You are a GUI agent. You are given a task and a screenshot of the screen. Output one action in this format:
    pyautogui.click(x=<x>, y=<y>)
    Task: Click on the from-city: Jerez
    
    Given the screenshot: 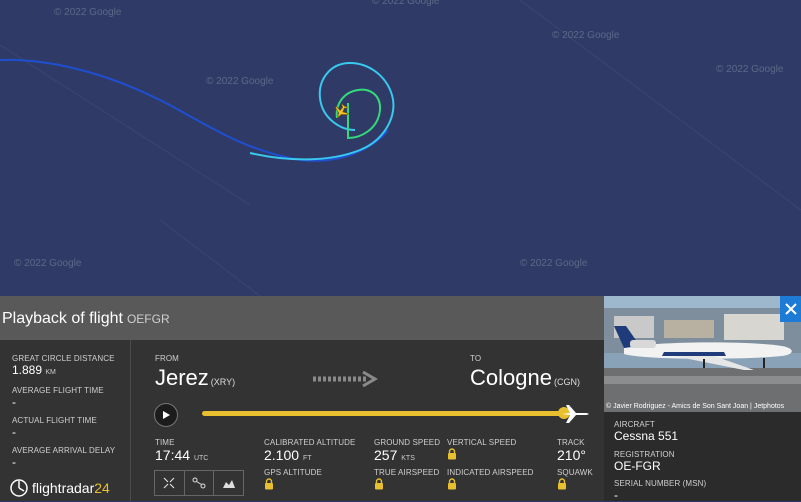 What is the action you would take?
    pyautogui.click(x=182, y=377)
    